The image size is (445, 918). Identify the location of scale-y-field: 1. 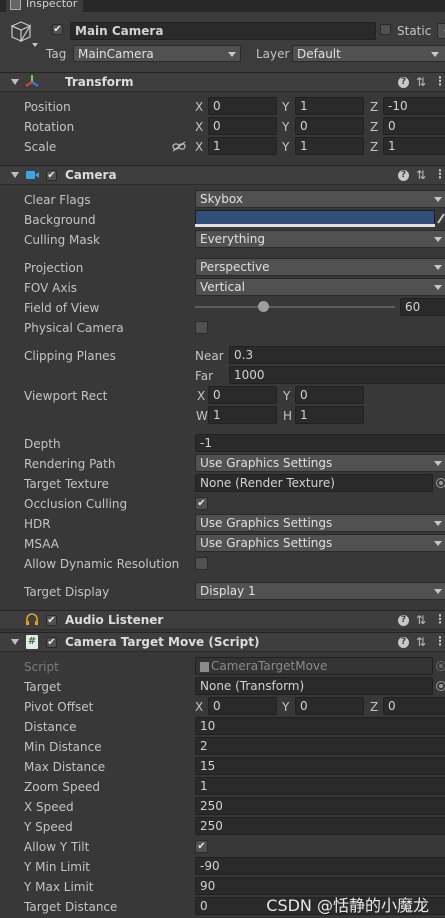
(329, 146).